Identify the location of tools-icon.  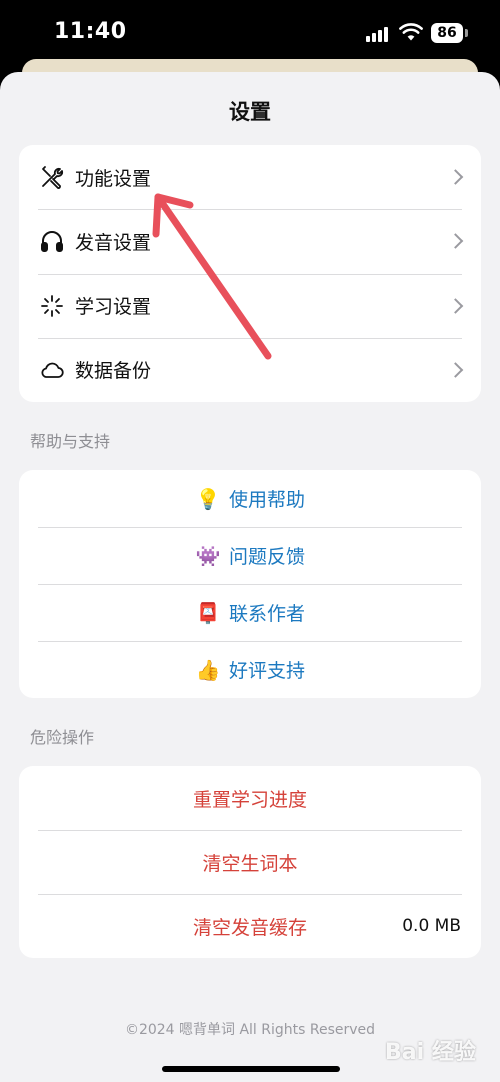
(52, 177).